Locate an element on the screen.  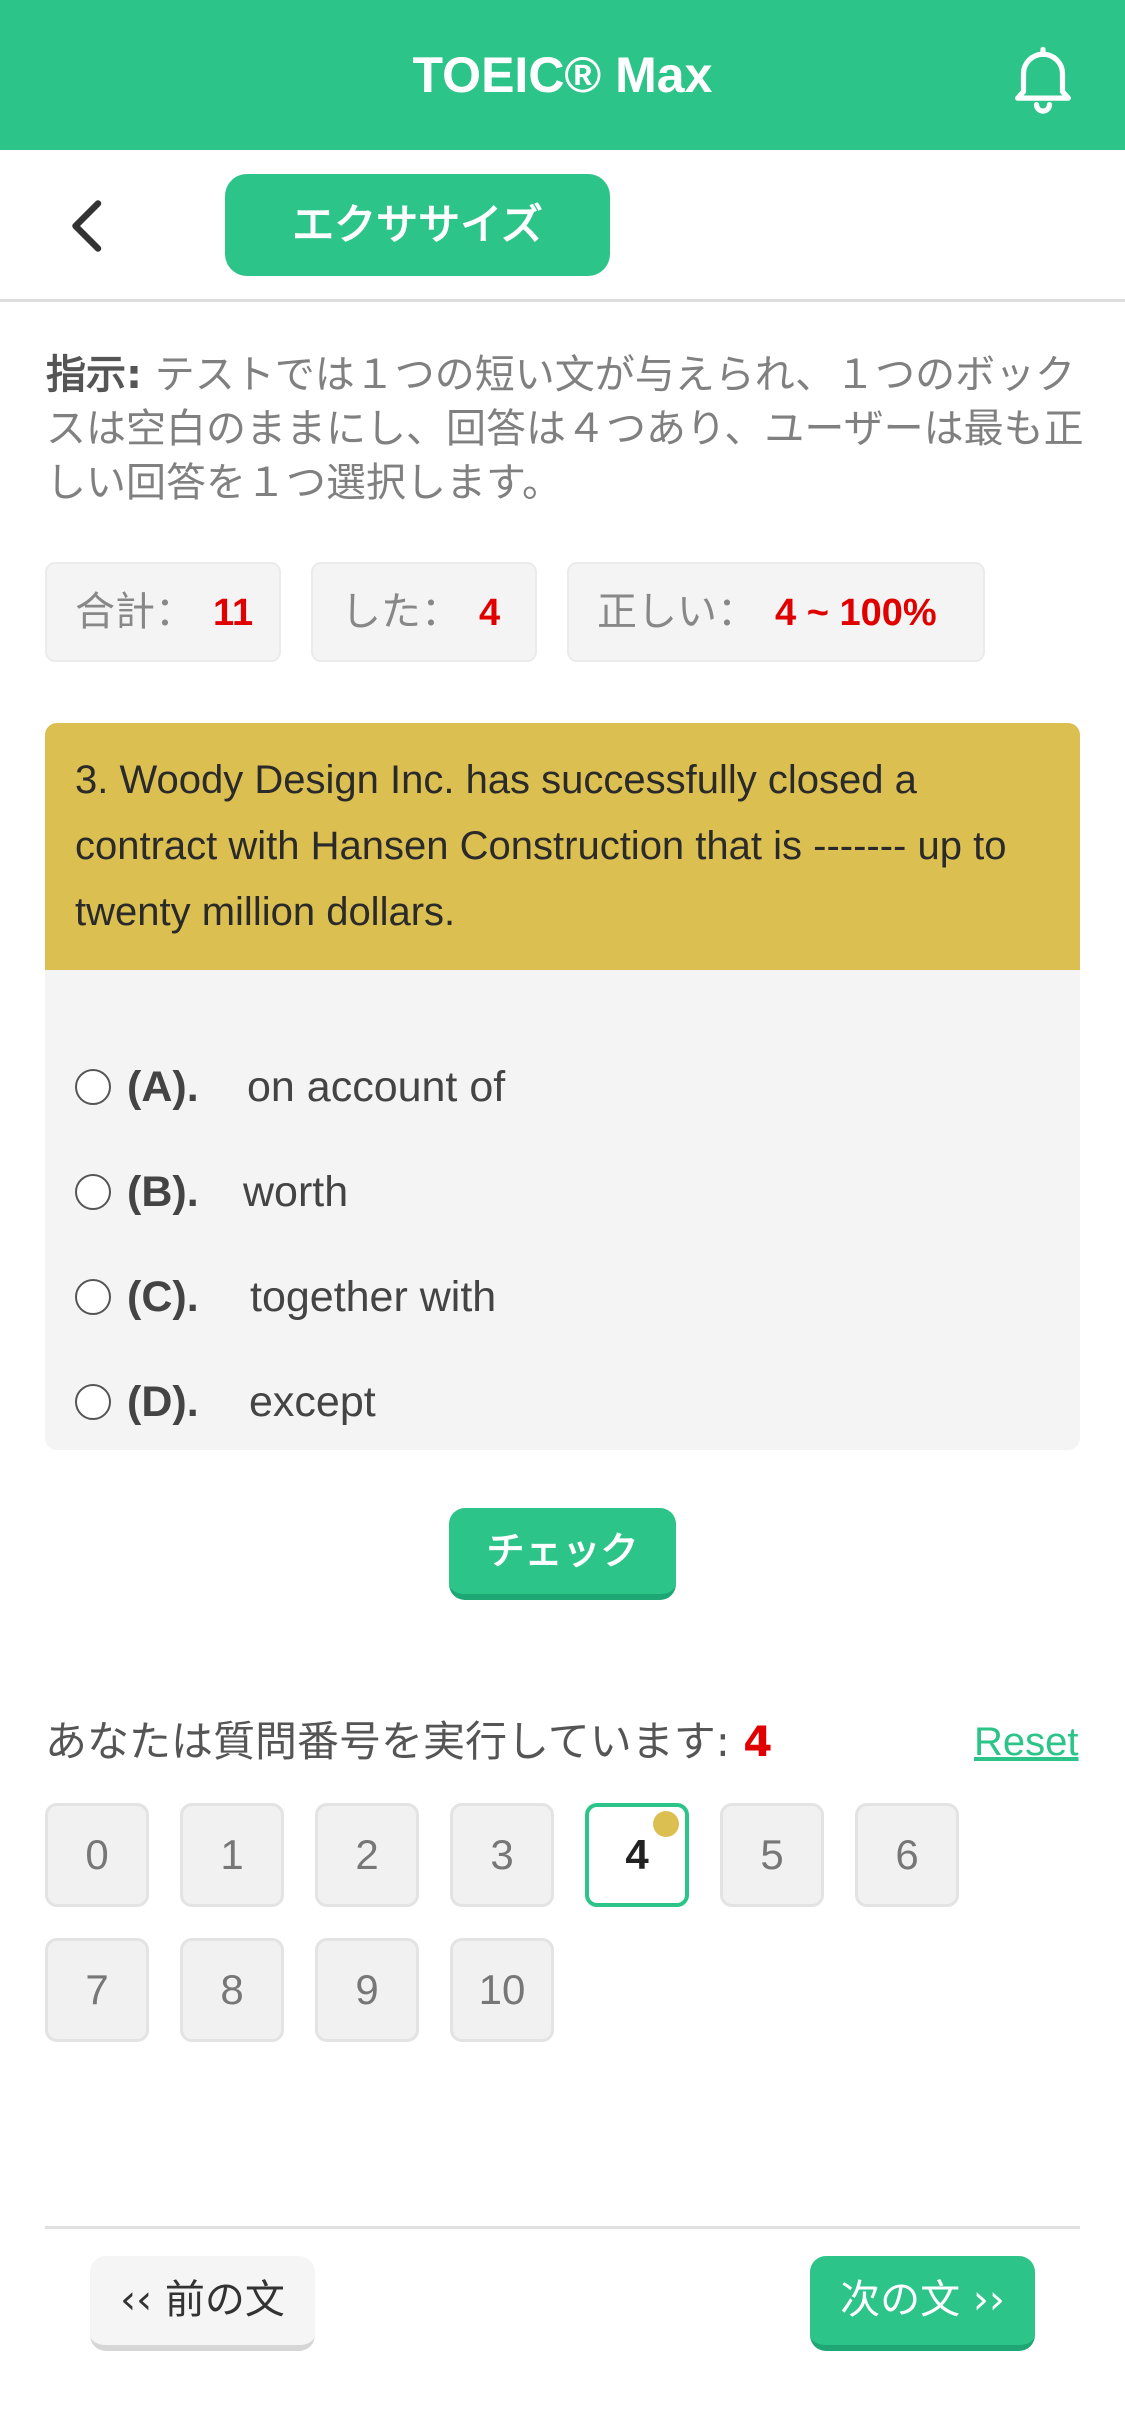
progress-status: あなたは質問番号を実行しています: 4 is located at coordinates (409, 1742).